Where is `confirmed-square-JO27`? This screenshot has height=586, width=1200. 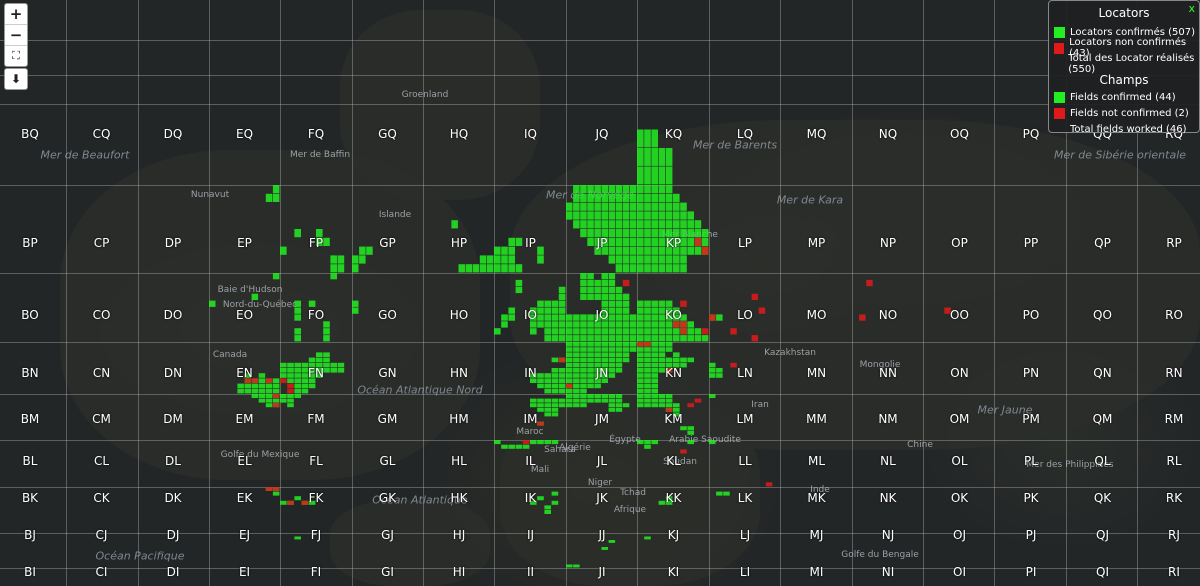 confirmed-square-JO27 is located at coordinates (583, 290).